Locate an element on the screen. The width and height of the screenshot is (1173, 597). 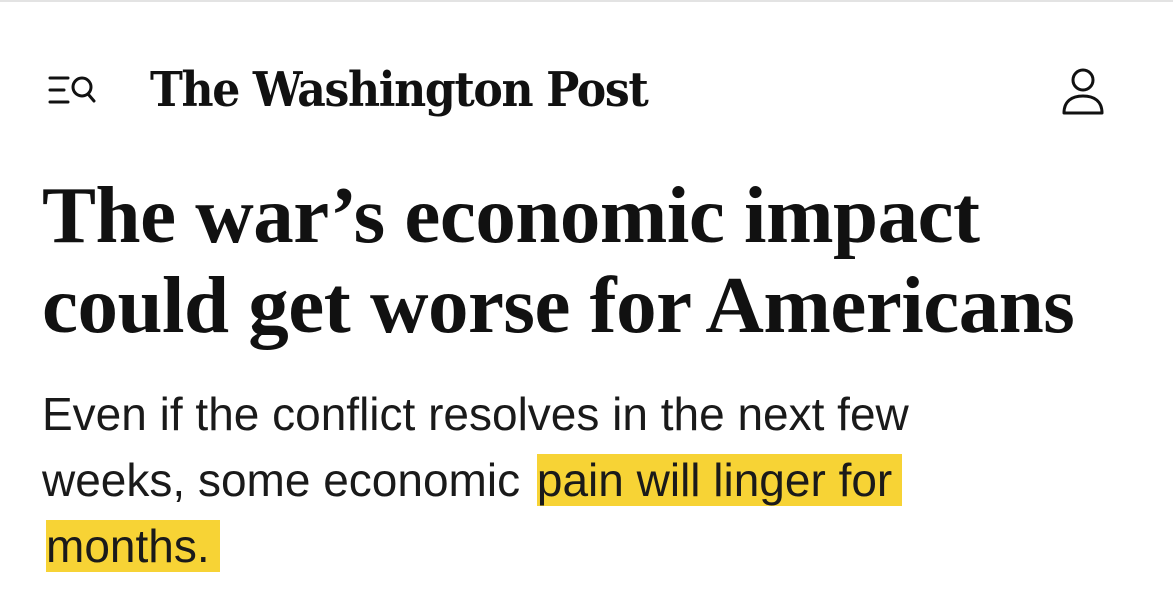
user-icon is located at coordinates (1083, 91).